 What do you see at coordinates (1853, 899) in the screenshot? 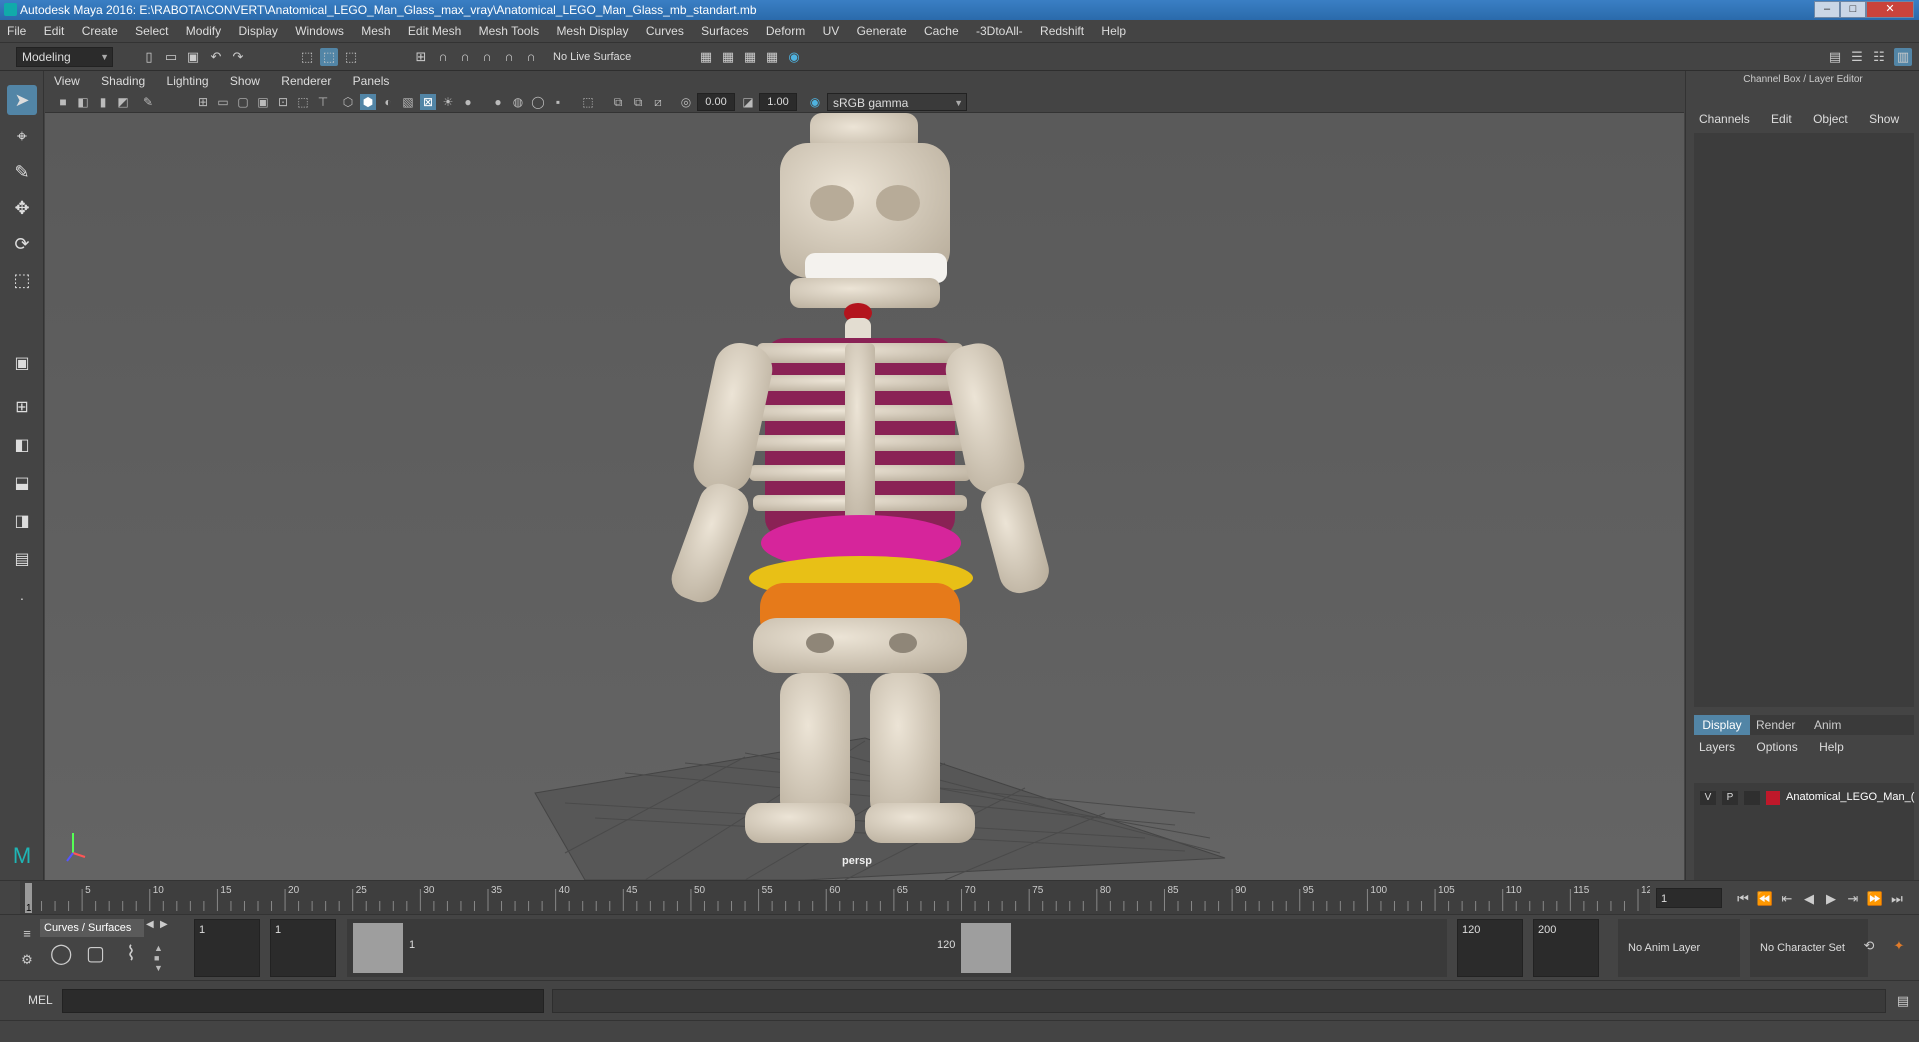
I see `step-forward-frame-icon: ⇥` at bounding box center [1853, 899].